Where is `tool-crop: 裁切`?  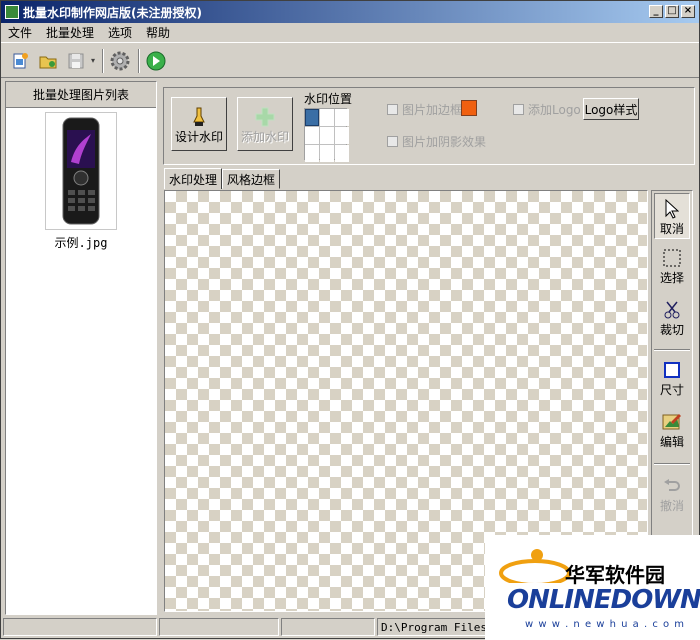 tool-crop: 裁切 is located at coordinates (672, 318).